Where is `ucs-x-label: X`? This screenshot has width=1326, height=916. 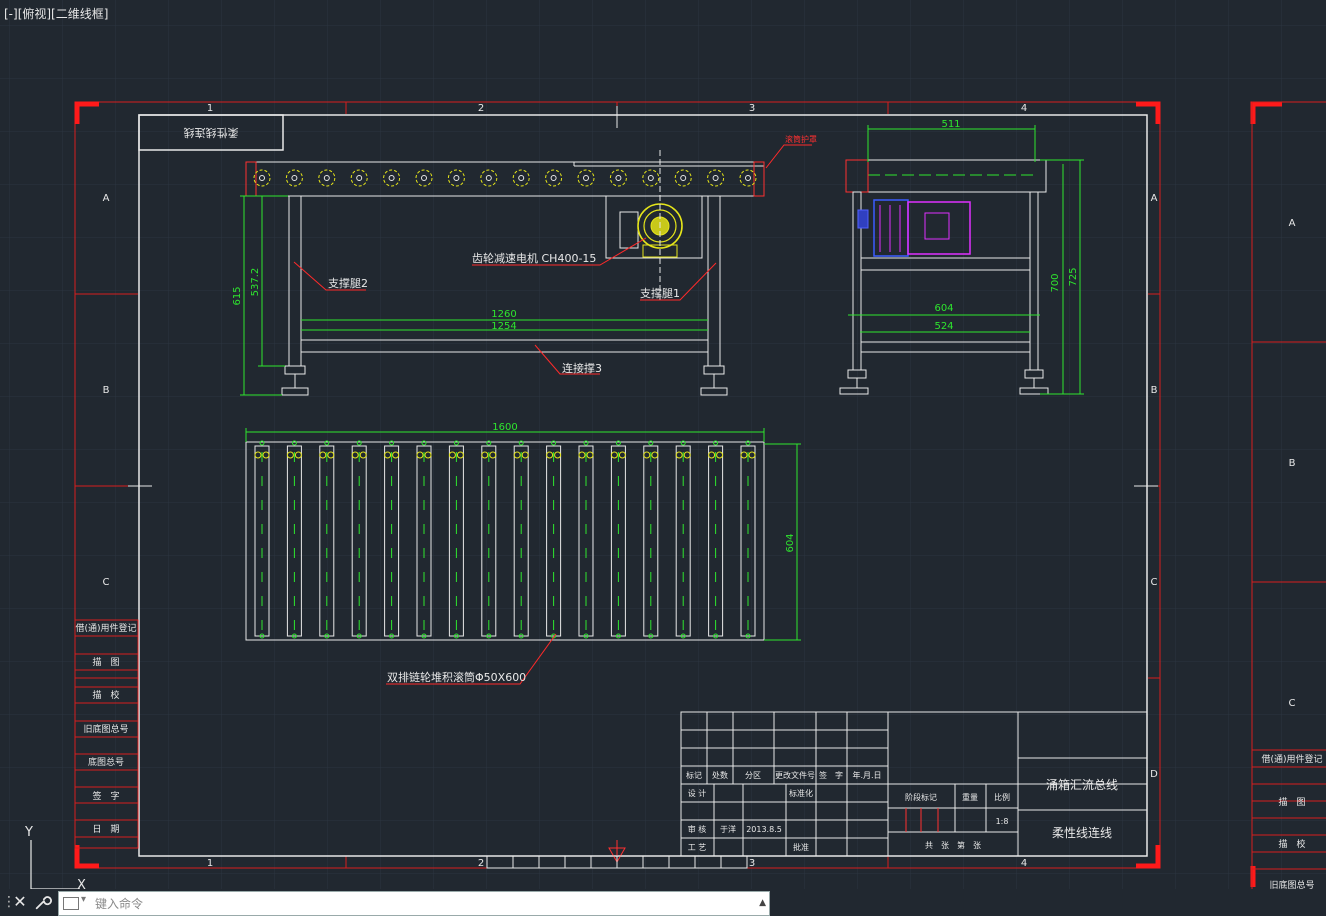 ucs-x-label: X is located at coordinates (81, 883).